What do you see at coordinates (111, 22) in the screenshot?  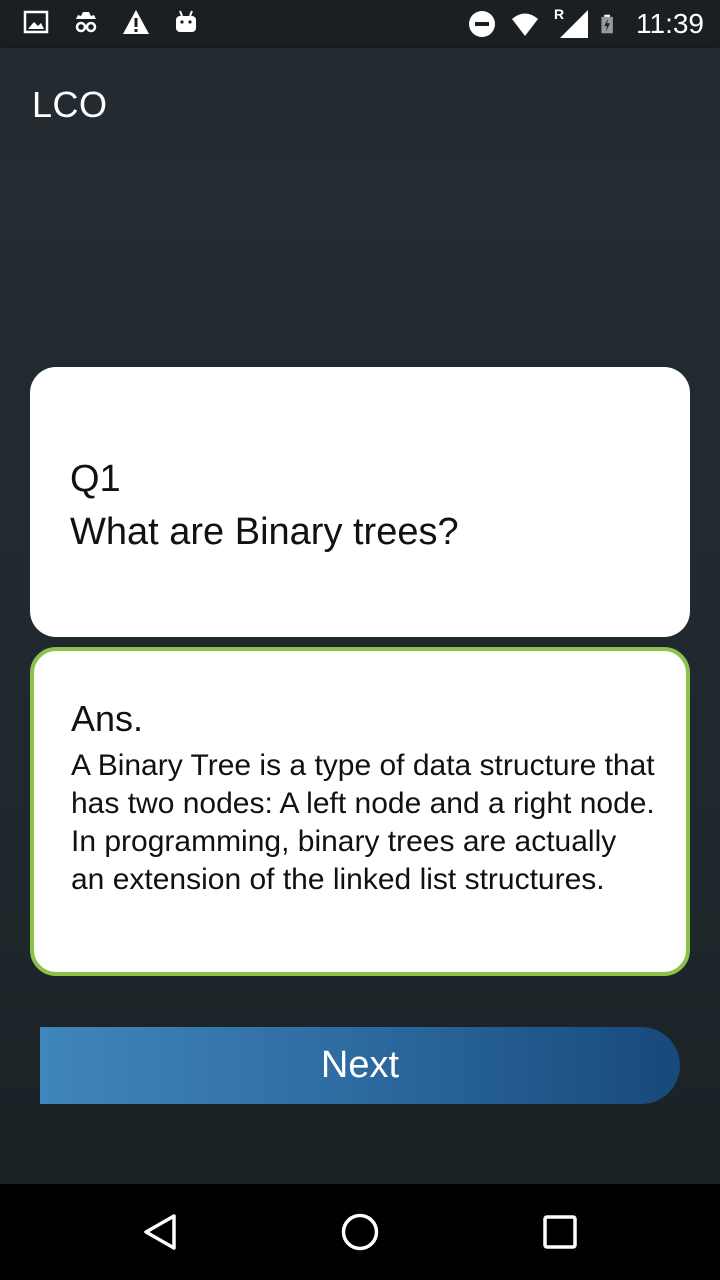 I see `status-bar-left` at bounding box center [111, 22].